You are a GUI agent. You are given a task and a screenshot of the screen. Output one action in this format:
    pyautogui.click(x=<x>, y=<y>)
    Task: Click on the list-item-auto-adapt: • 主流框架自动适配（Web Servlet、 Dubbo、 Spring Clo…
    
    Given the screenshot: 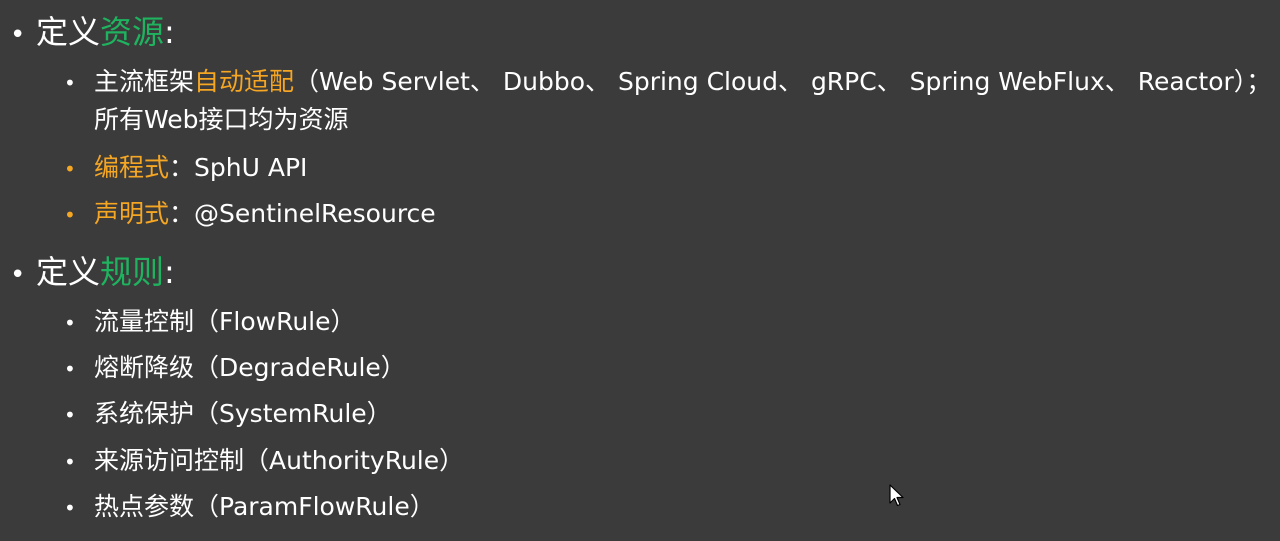 What is the action you would take?
    pyautogui.click(x=667, y=82)
    